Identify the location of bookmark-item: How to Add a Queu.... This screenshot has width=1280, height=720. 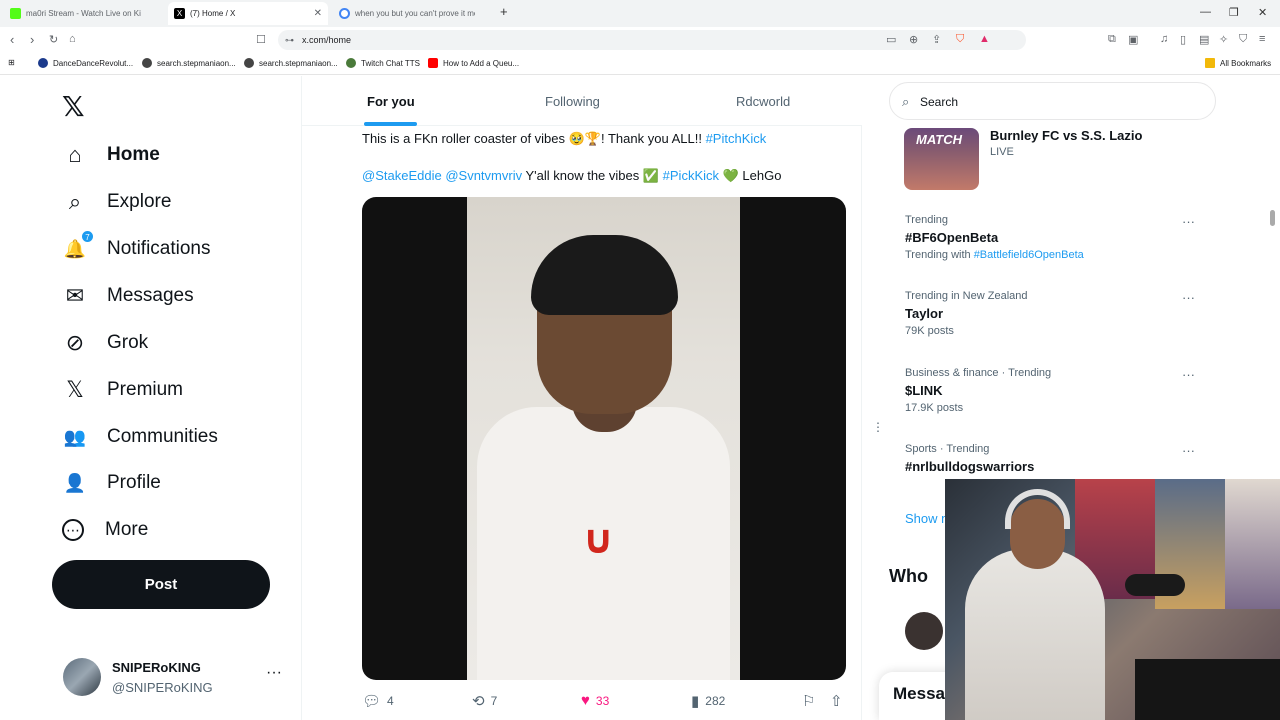
(473, 63).